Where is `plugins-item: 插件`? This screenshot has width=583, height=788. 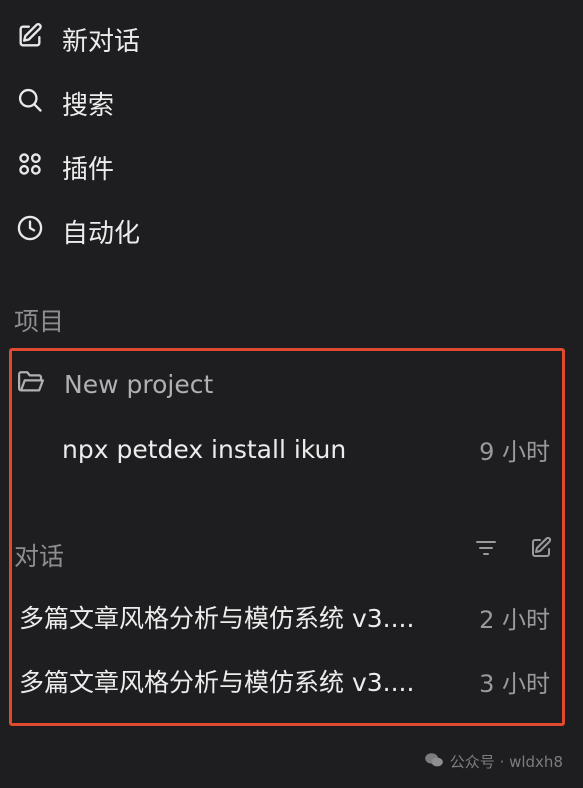
plugins-item: 插件 is located at coordinates (65, 167).